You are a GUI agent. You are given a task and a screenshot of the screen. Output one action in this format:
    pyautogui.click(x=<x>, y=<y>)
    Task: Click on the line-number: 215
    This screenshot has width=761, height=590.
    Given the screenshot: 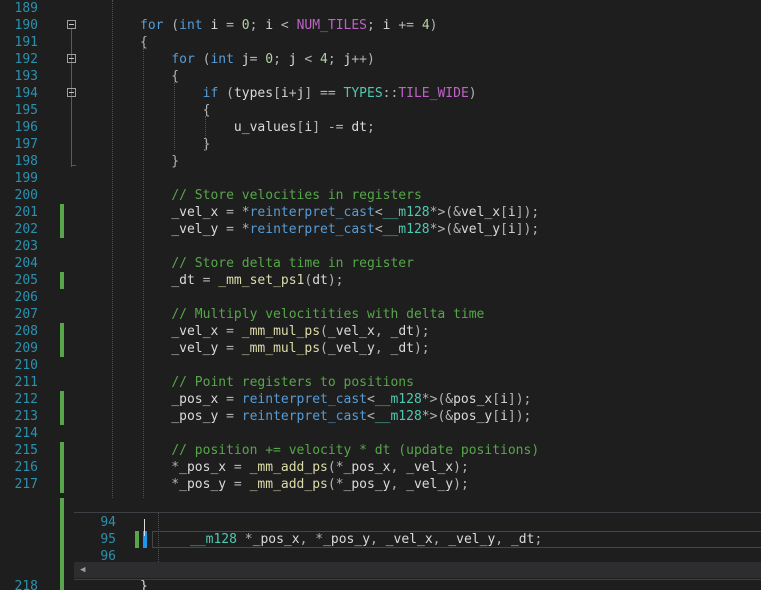 What is the action you would take?
    pyautogui.click(x=26, y=450)
    